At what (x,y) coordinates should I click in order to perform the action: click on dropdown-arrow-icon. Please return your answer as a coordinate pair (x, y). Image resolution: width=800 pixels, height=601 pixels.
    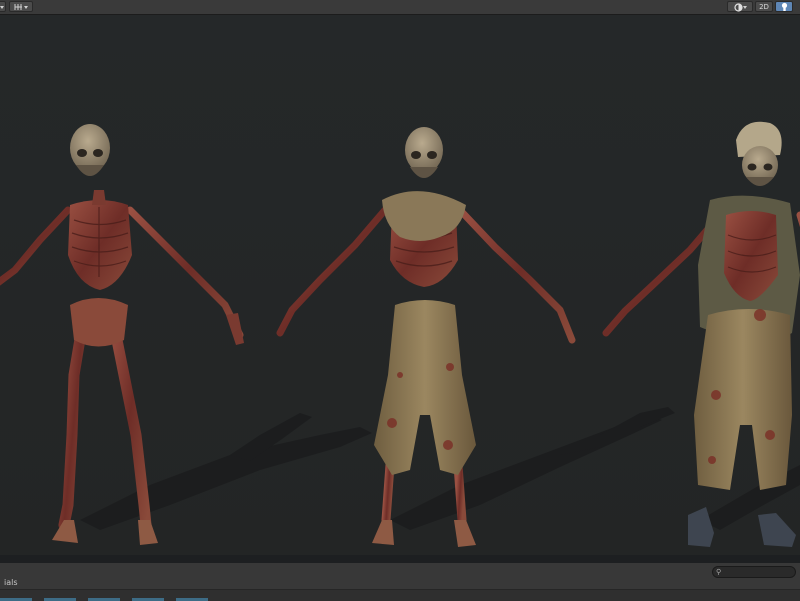
    Looking at the image, I should click on (2, 7).